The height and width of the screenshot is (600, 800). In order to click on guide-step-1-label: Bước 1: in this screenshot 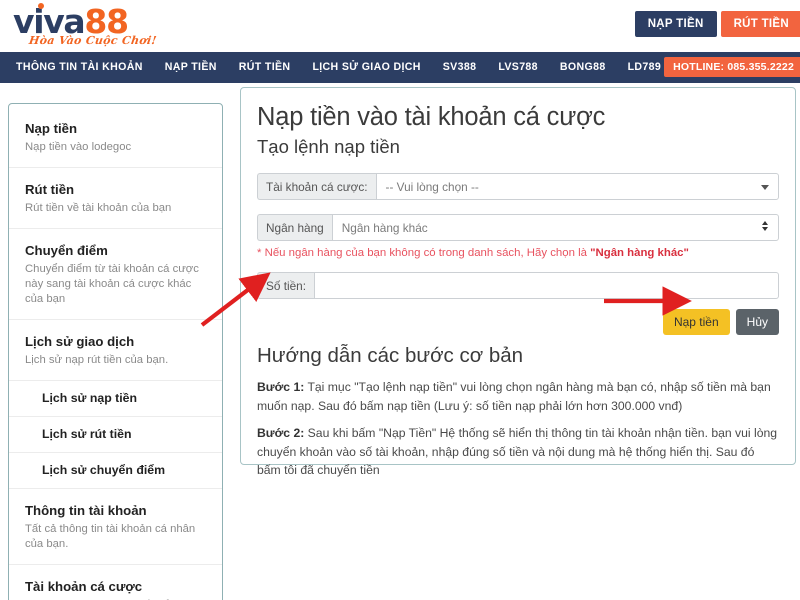, I will do `click(281, 387)`.